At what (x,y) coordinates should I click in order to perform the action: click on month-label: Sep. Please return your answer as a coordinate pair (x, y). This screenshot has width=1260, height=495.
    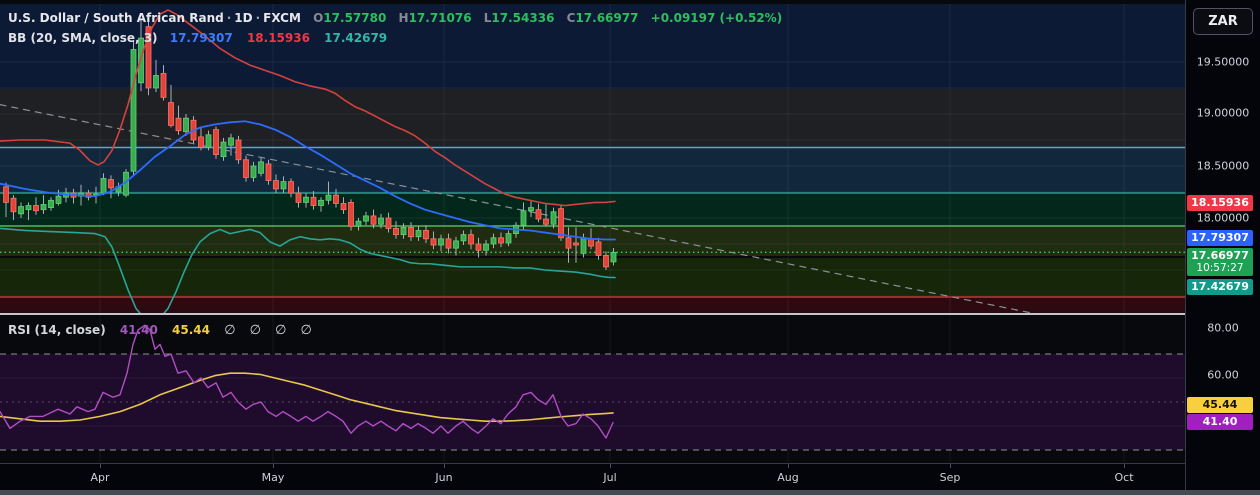
    Looking at the image, I should click on (950, 477).